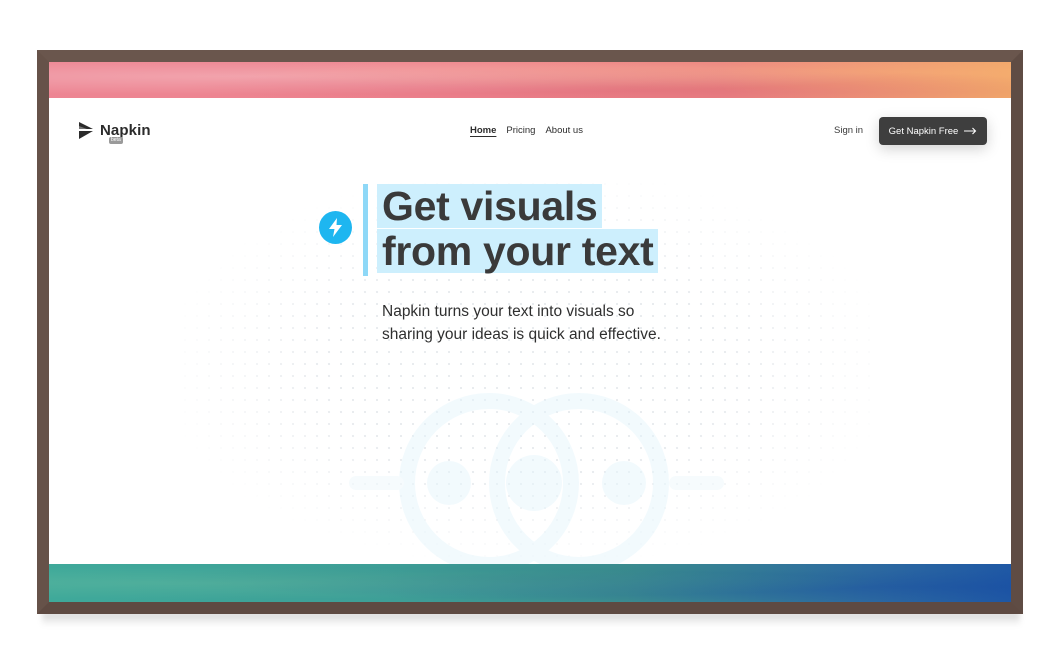 This screenshot has width=1060, height=665. What do you see at coordinates (970, 131) in the screenshot?
I see `arrow-right-icon` at bounding box center [970, 131].